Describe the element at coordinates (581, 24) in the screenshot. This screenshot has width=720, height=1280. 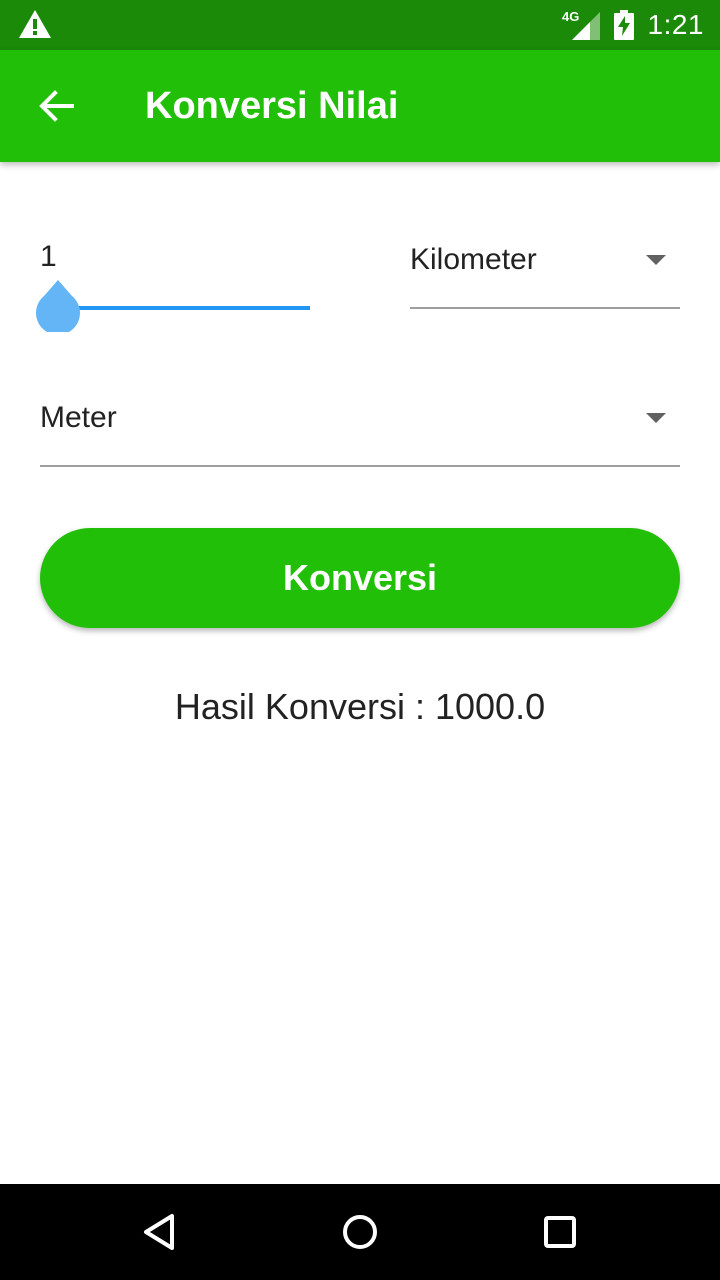
I see `4g-signal-icon: 4G` at that location.